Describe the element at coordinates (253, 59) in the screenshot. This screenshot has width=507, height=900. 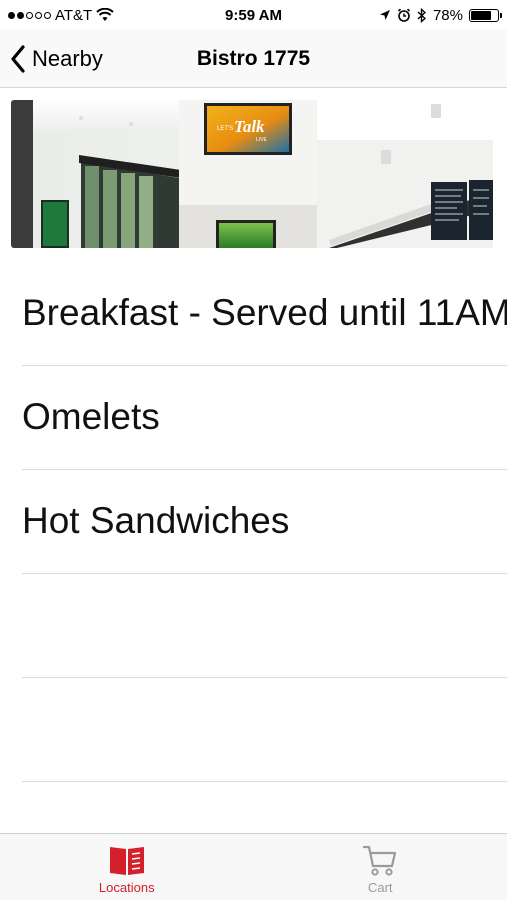
I see `navigation-bar: Nearby Bistro 1775` at that location.